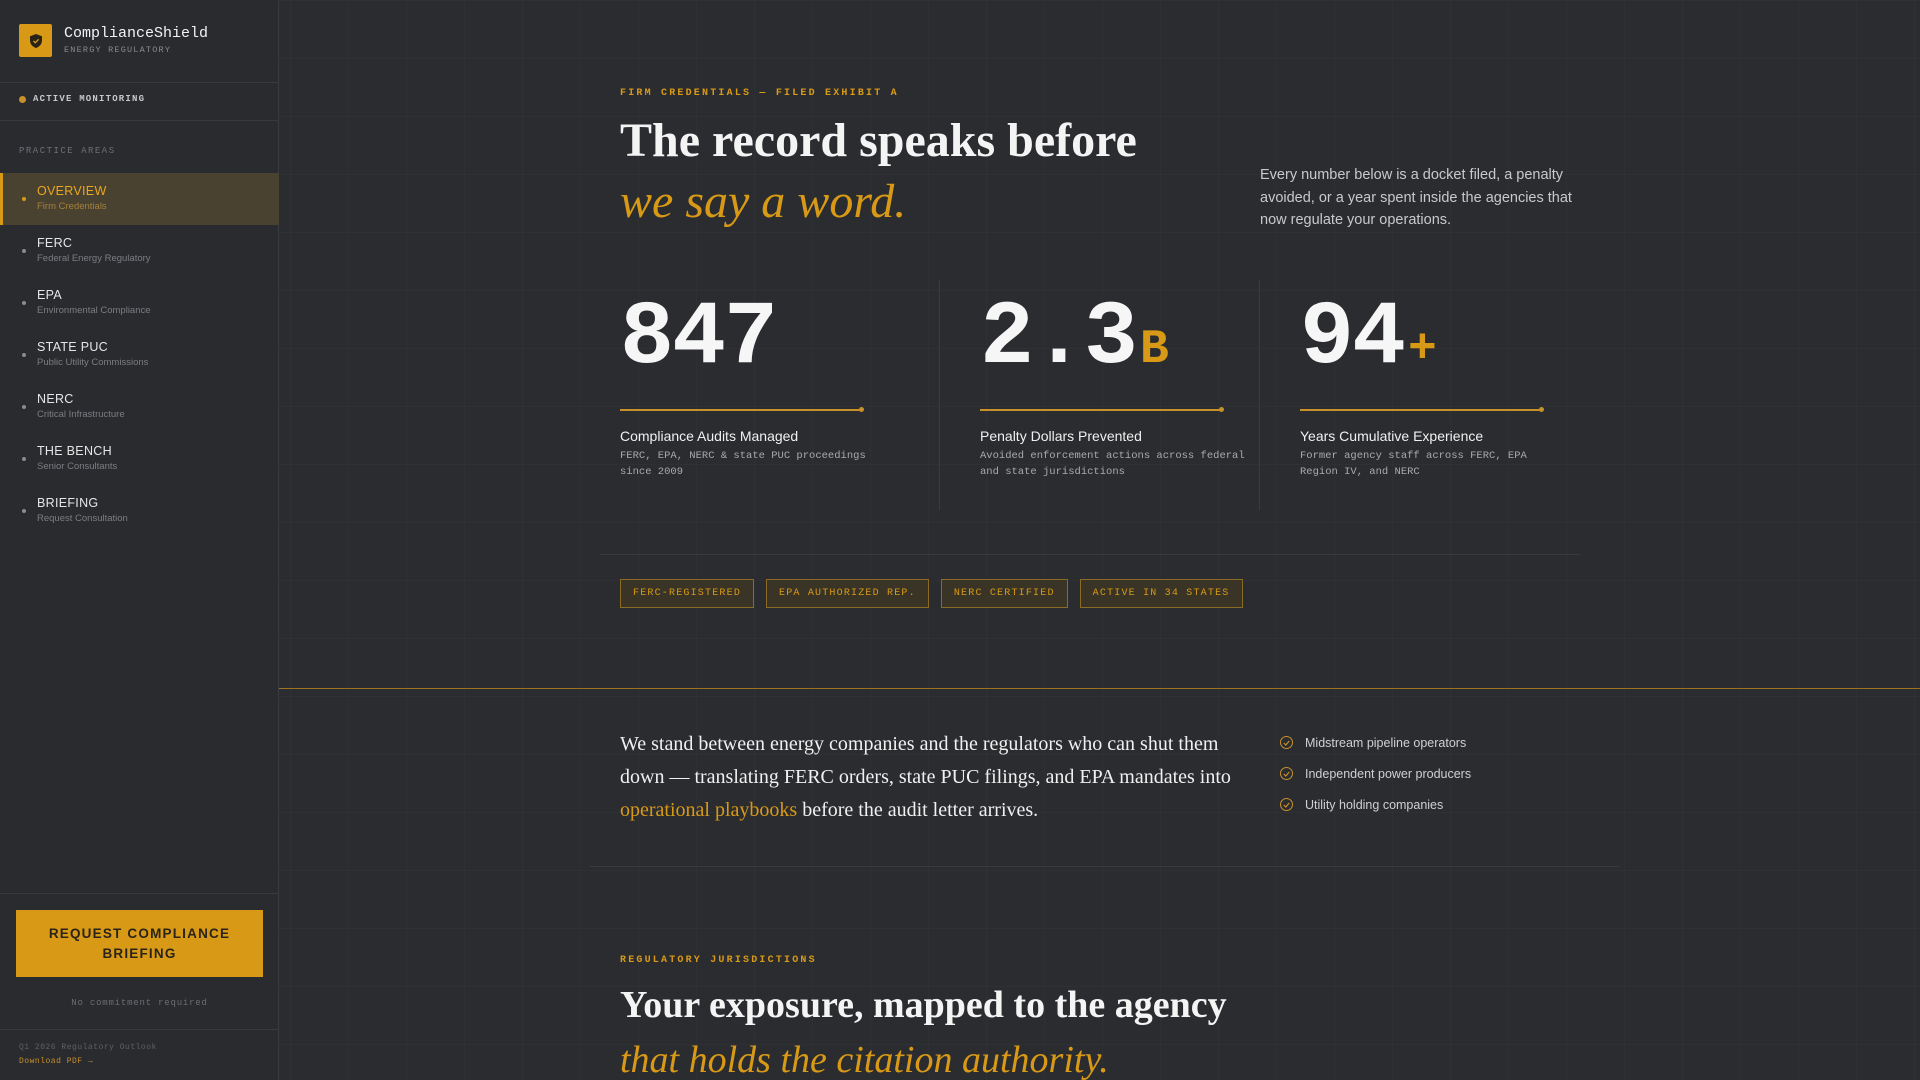  Describe the element at coordinates (139, 251) in the screenshot. I see `sidebar-item-ferc: FERC Federal Energy Regulatory` at that location.